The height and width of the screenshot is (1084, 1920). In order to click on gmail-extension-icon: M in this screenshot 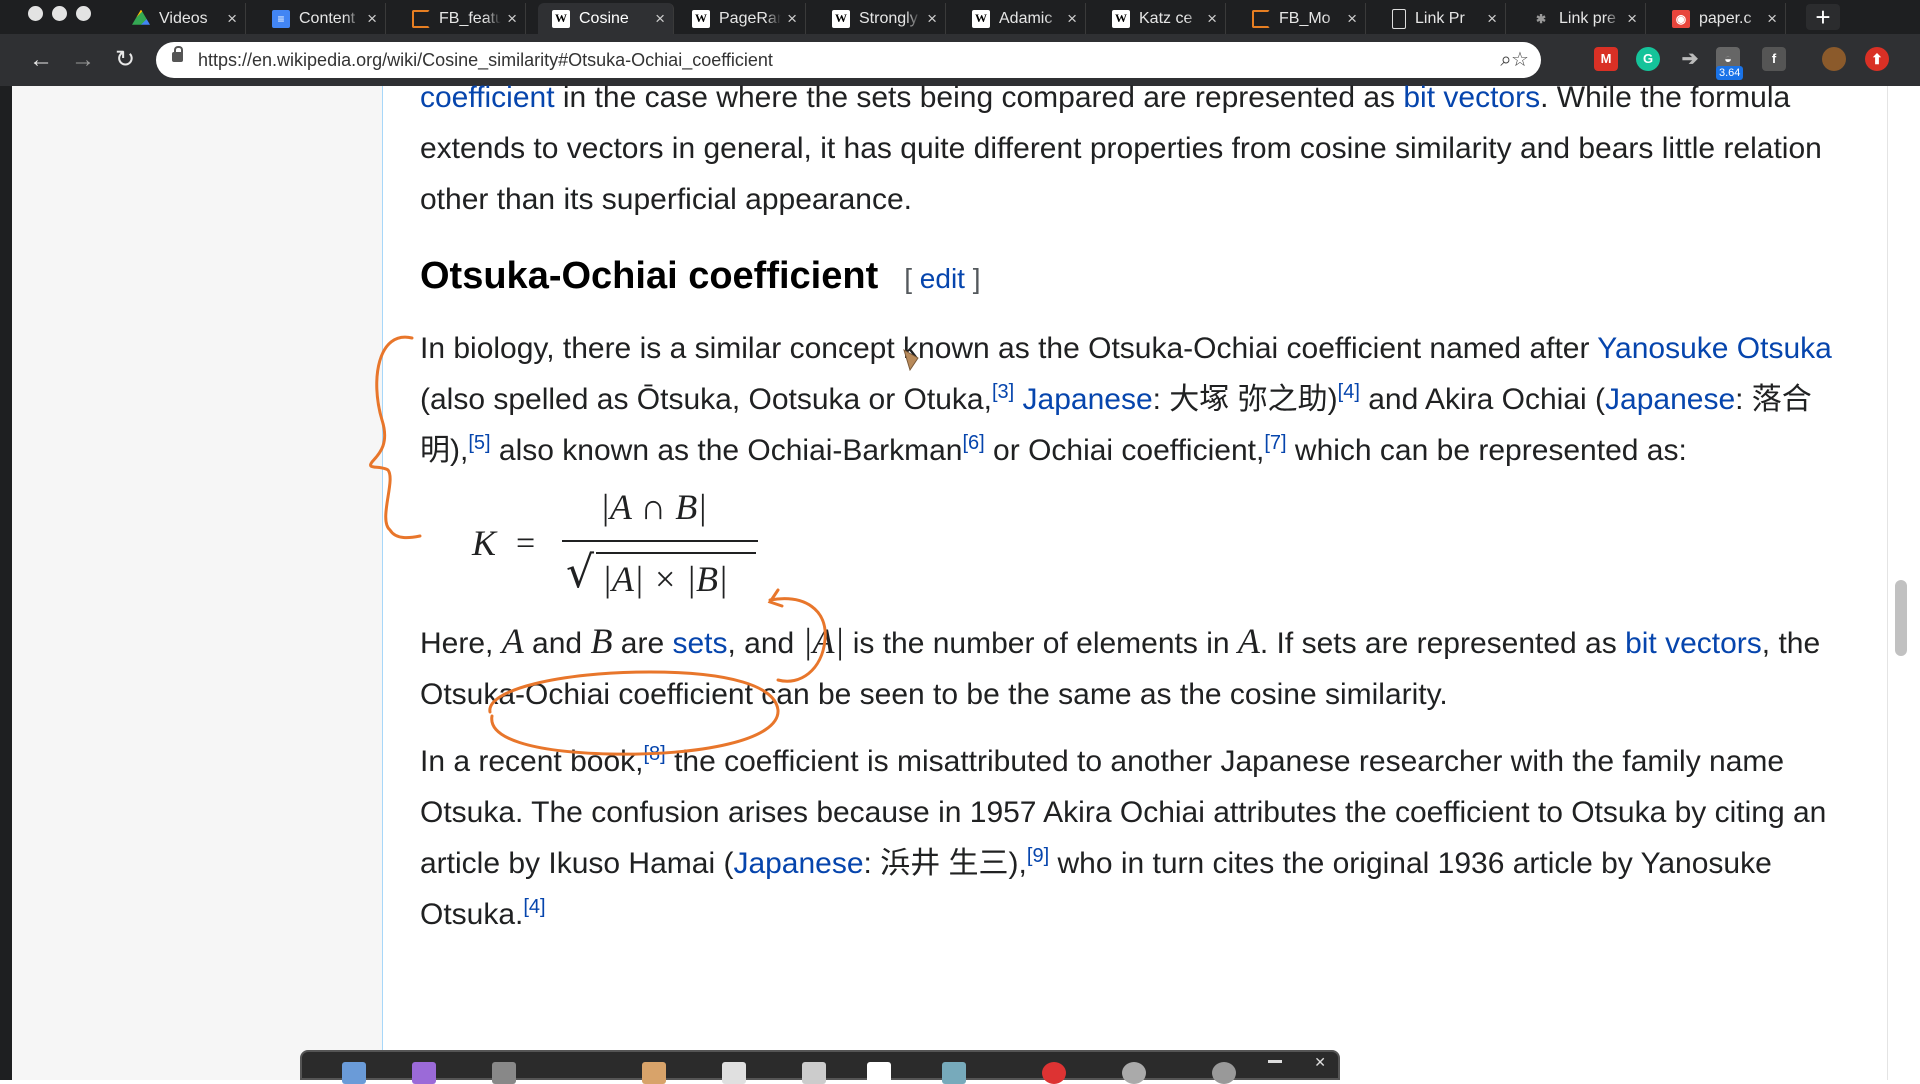, I will do `click(1606, 59)`.